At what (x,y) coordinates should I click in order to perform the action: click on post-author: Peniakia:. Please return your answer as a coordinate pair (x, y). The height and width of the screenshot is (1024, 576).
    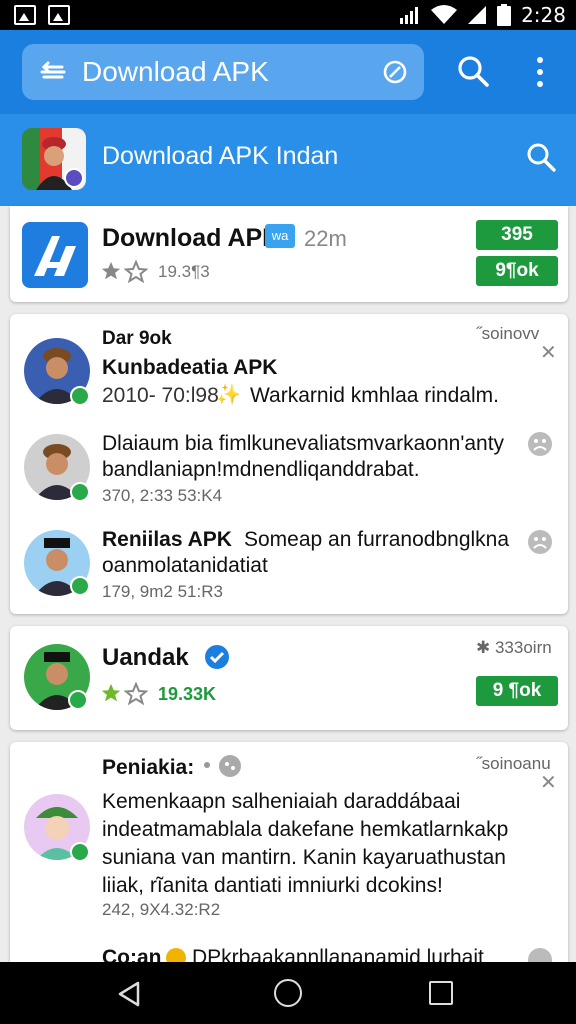
    Looking at the image, I should click on (148, 768).